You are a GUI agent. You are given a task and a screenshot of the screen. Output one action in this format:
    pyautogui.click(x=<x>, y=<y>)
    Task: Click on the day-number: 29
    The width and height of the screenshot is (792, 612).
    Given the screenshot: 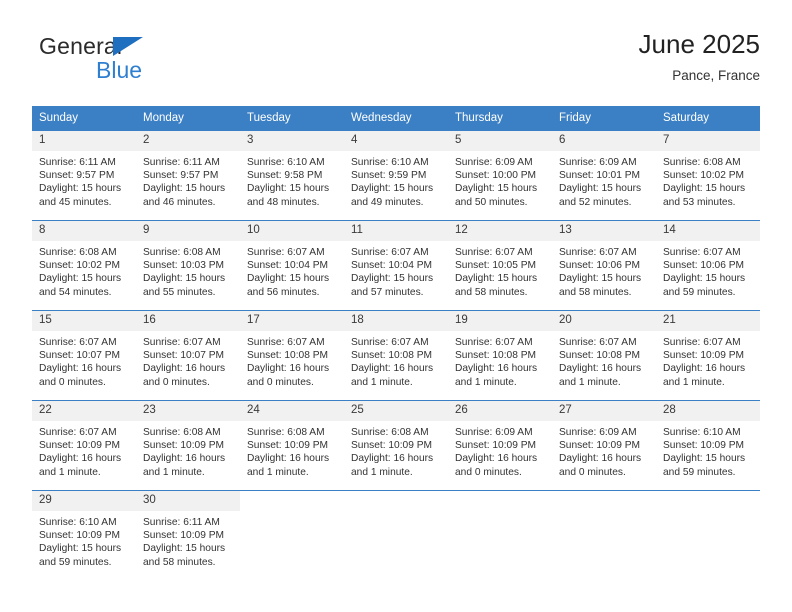 What is the action you would take?
    pyautogui.click(x=84, y=501)
    